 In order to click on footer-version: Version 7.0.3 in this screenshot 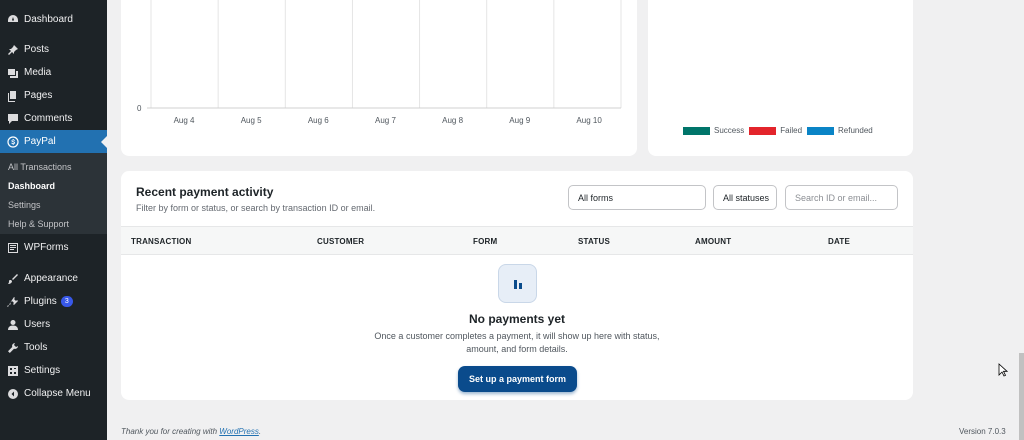, I will do `click(982, 431)`.